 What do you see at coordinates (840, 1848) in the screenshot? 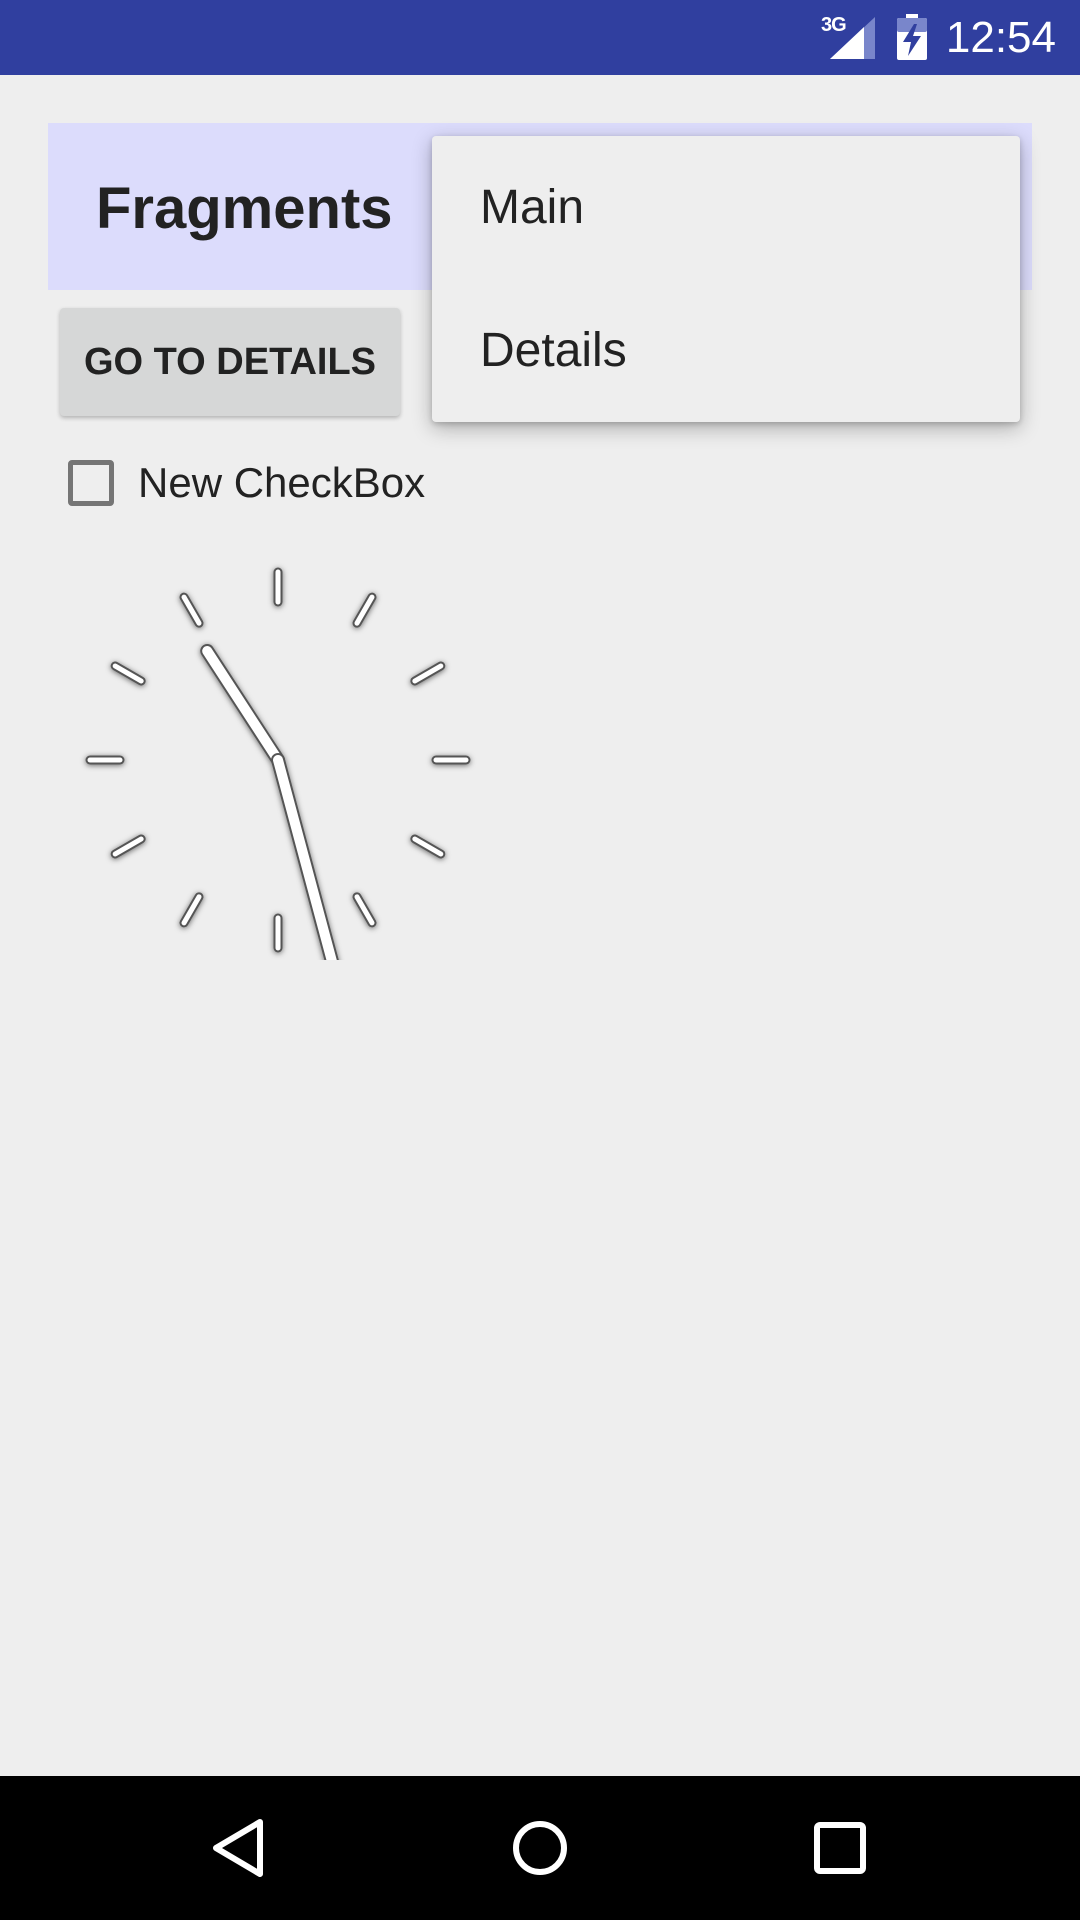
I see `recents-icon` at bounding box center [840, 1848].